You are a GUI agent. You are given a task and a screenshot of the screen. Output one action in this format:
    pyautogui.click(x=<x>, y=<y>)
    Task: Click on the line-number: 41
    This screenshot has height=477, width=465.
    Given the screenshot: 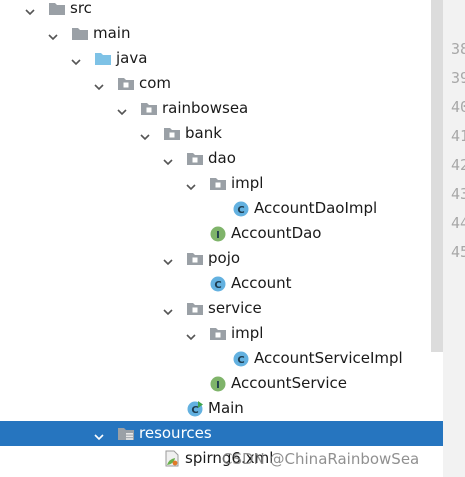 What is the action you would take?
    pyautogui.click(x=458, y=136)
    